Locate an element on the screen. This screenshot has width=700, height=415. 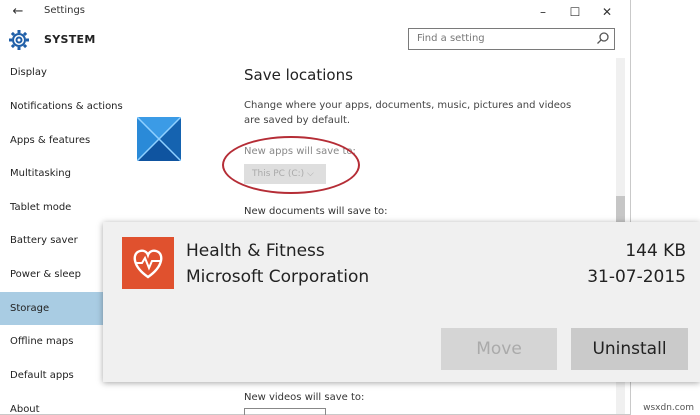
sidebar-item-apps-features: Apps & features is located at coordinates (52, 140).